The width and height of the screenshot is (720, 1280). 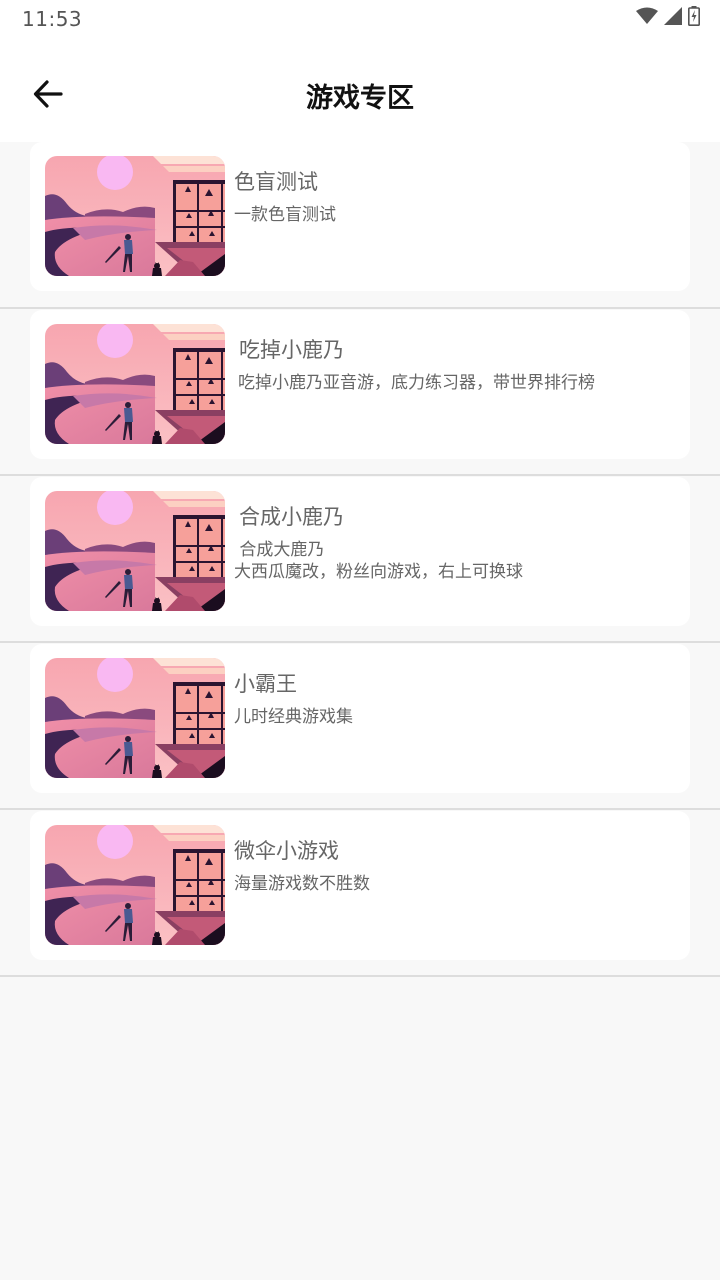 What do you see at coordinates (285, 215) in the screenshot?
I see `game-description: 一款色盲测试` at bounding box center [285, 215].